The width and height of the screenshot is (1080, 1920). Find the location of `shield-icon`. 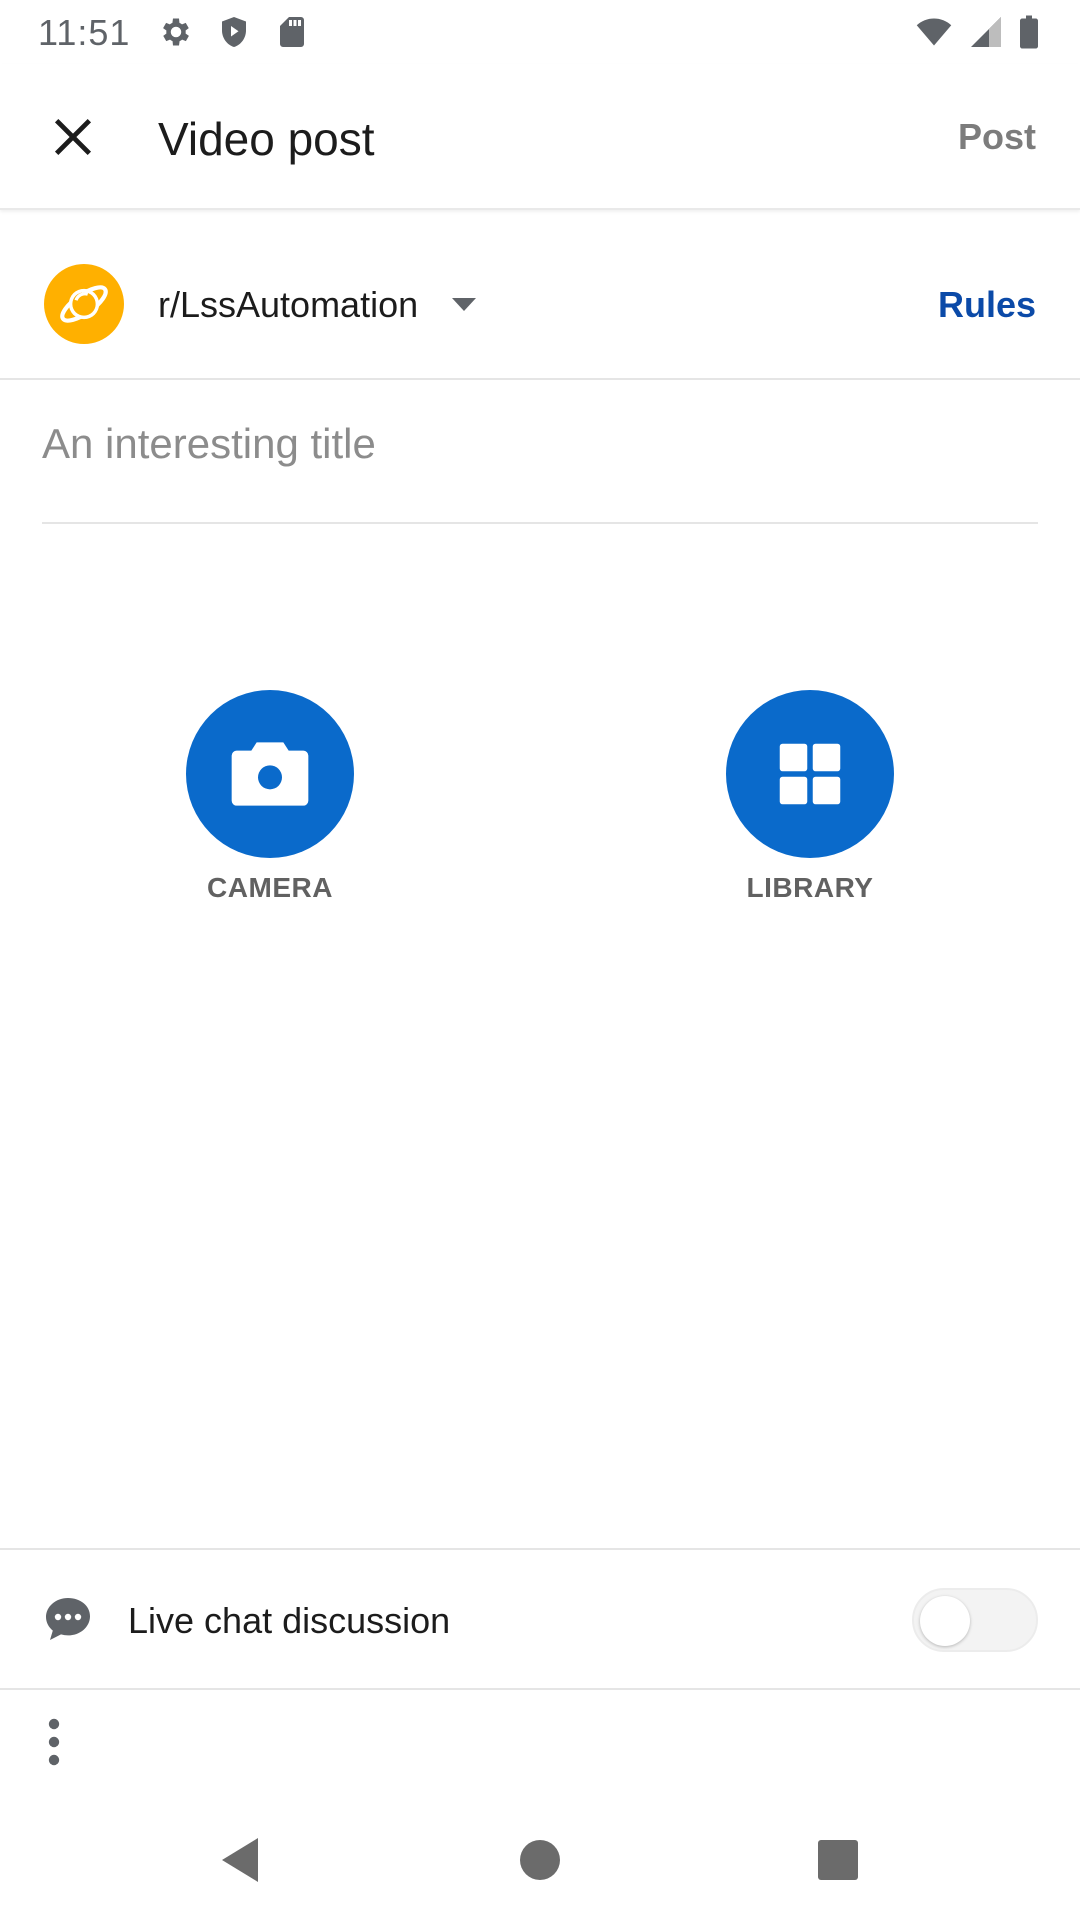

shield-icon is located at coordinates (234, 32).